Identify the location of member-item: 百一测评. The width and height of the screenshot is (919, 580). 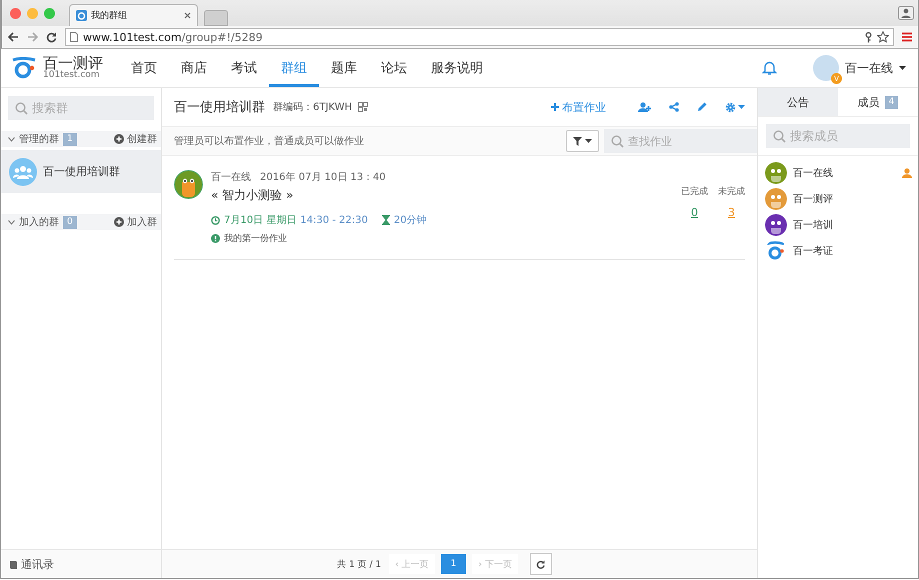
(841, 199).